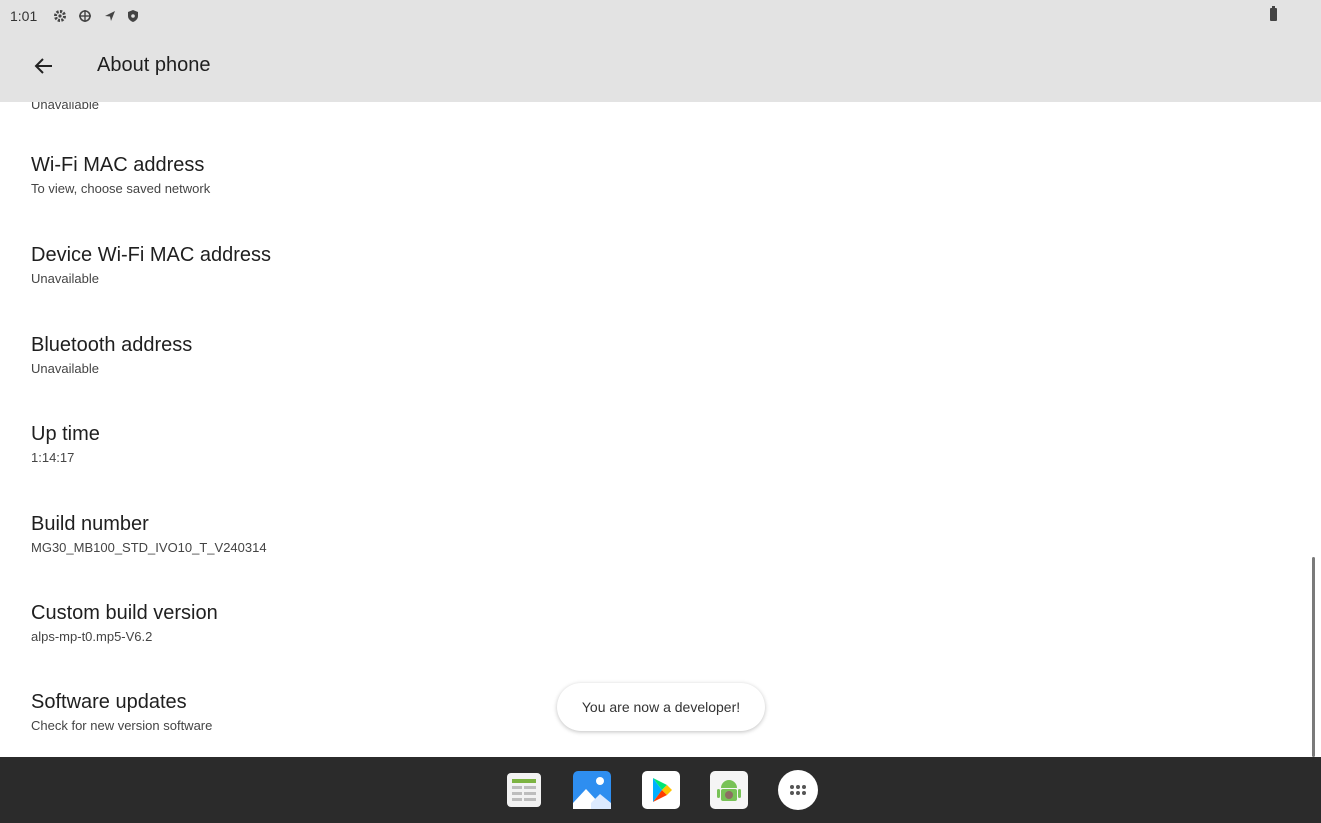 The width and height of the screenshot is (1321, 823). Describe the element at coordinates (661, 707) in the screenshot. I see `toast-message: You are now a developer!` at that location.